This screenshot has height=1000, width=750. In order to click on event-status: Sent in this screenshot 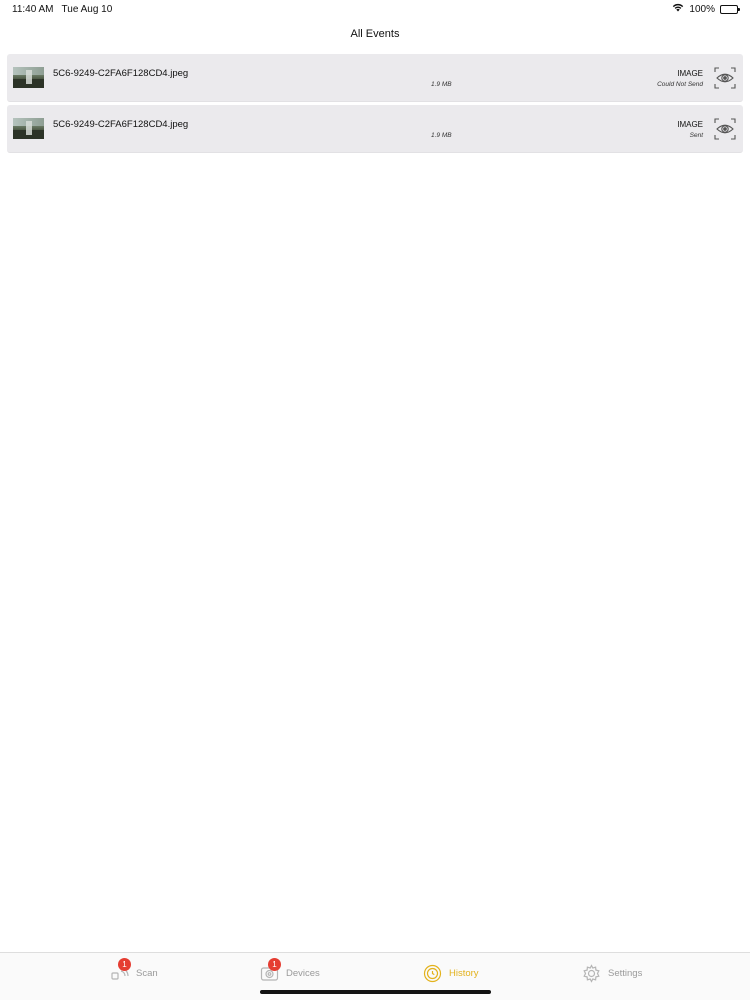, I will do `click(696, 135)`.